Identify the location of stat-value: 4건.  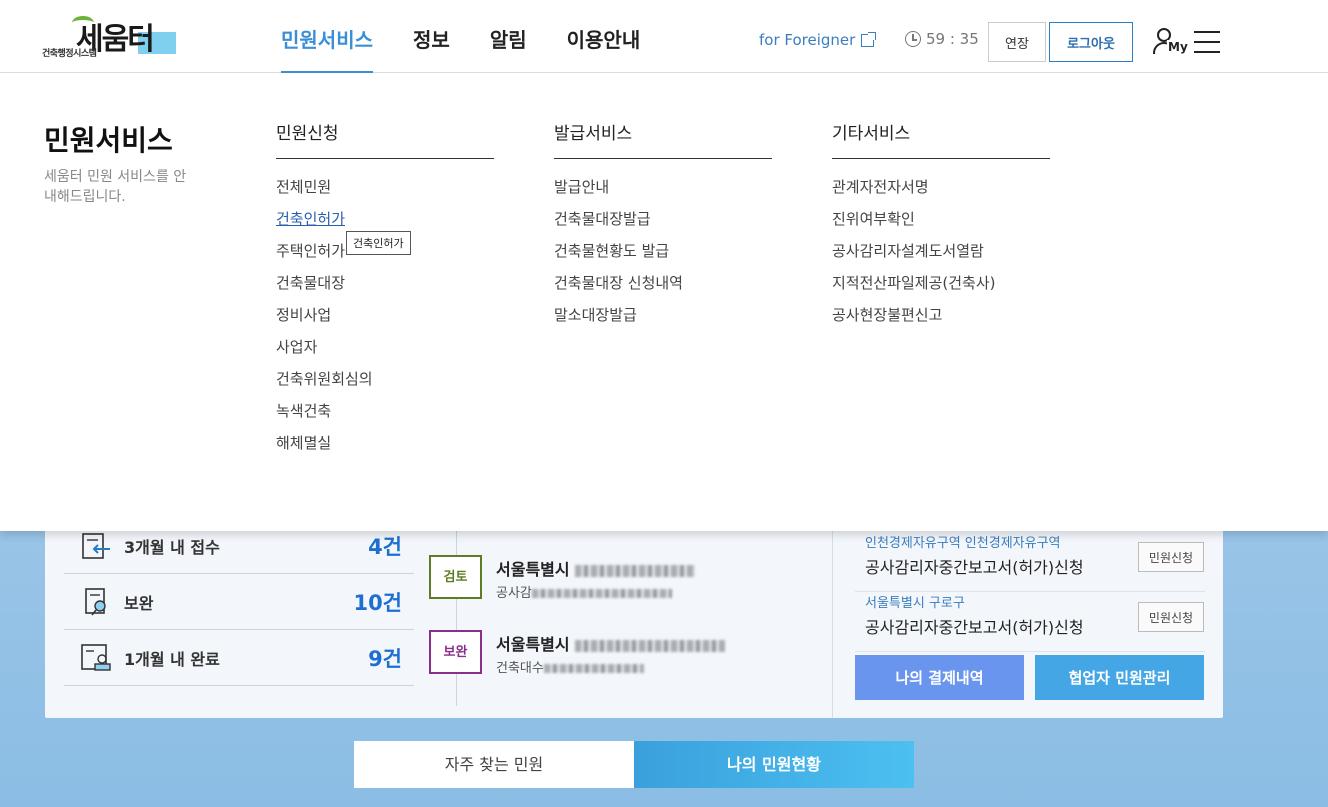
(385, 546).